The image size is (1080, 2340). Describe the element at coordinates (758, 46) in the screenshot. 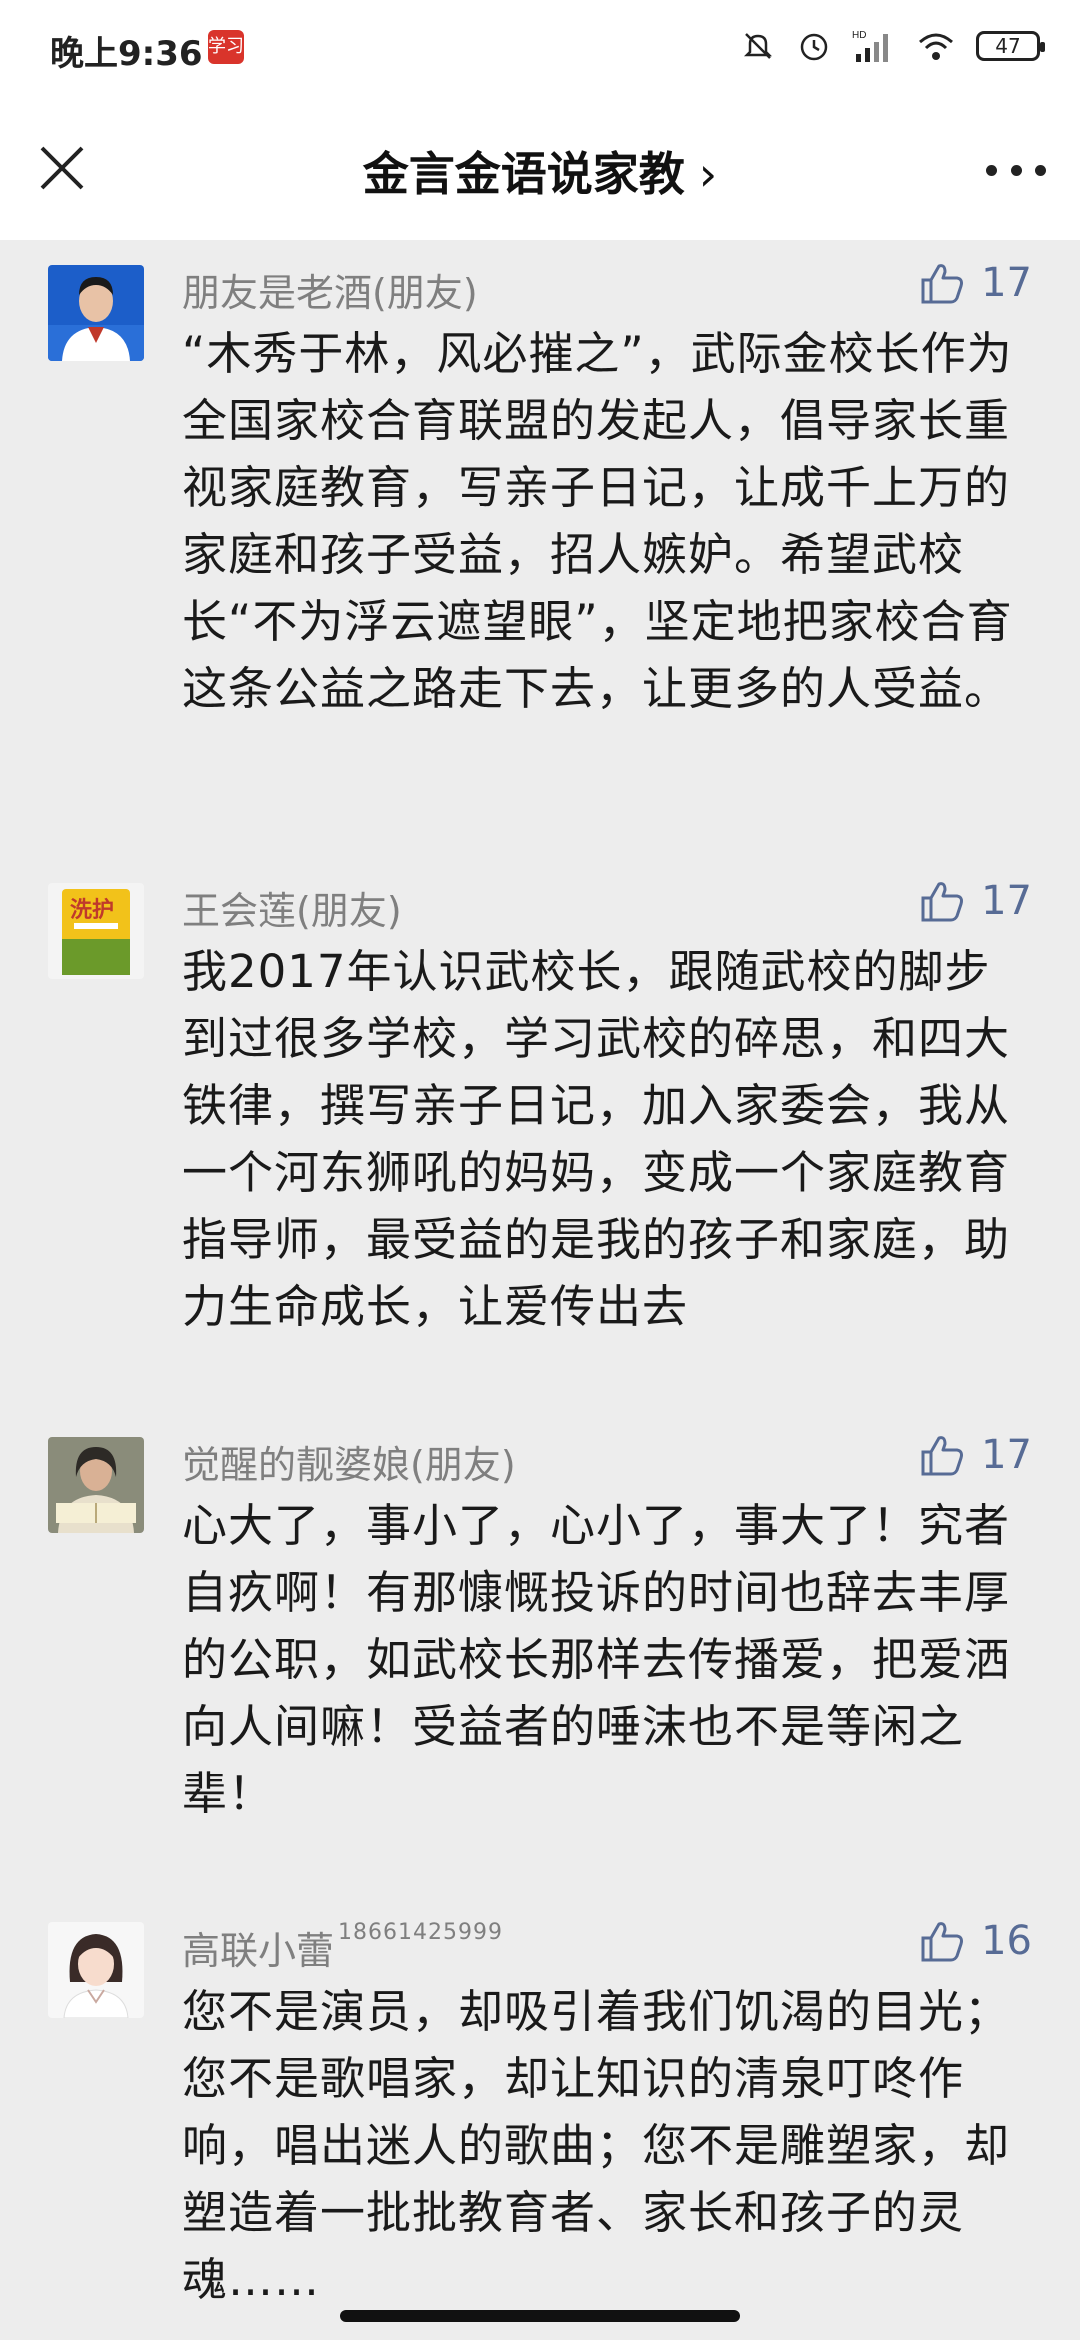

I see `mute-icon` at that location.